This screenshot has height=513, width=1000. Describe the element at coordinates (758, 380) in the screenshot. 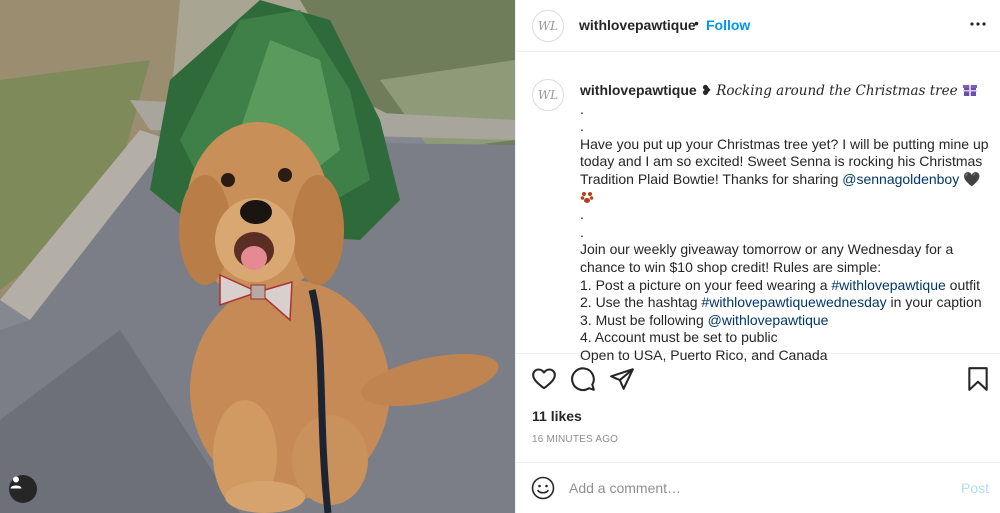

I see `action-bar` at that location.